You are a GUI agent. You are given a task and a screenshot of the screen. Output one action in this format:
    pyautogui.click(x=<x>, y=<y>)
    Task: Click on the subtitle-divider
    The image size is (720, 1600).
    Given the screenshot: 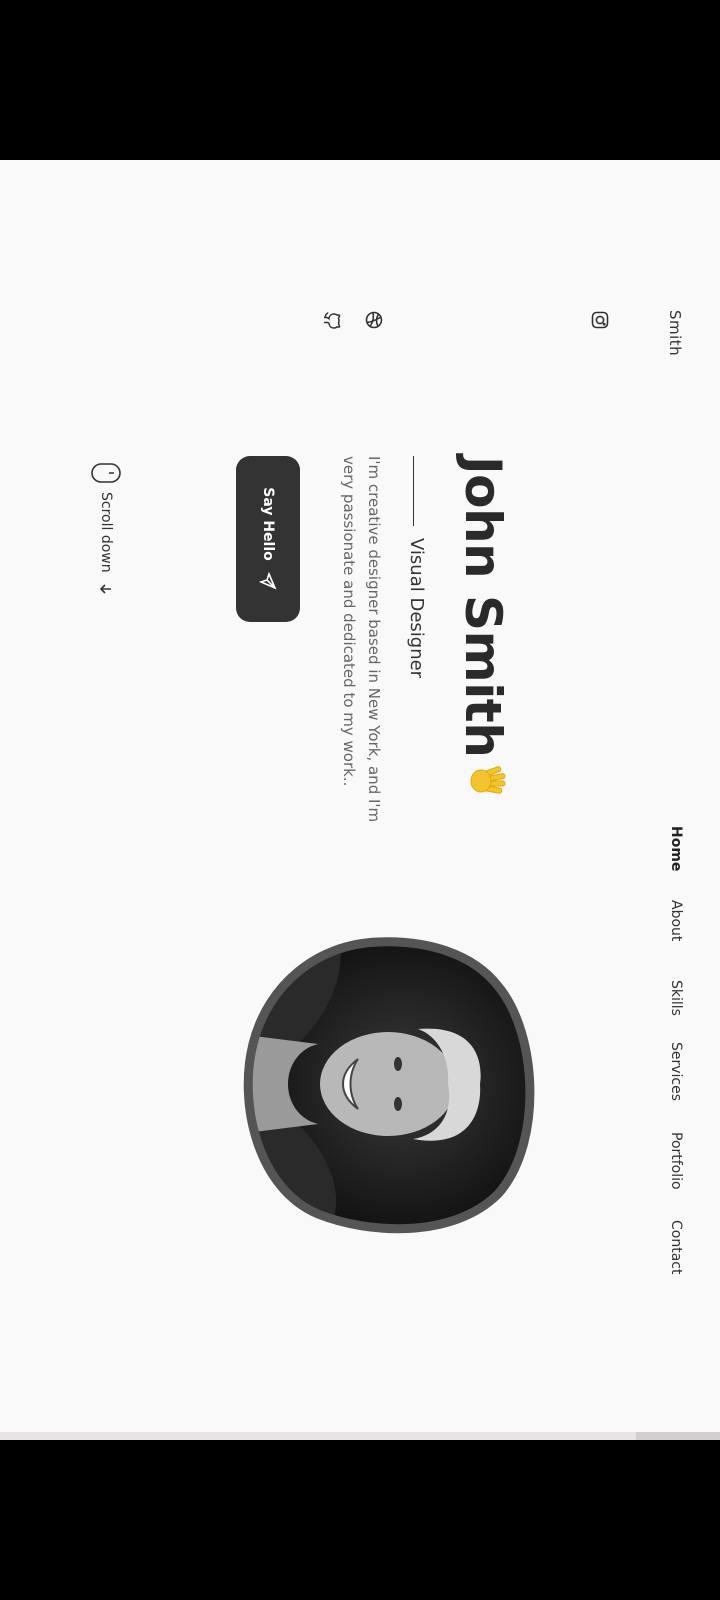 What is the action you would take?
    pyautogui.click(x=413, y=491)
    